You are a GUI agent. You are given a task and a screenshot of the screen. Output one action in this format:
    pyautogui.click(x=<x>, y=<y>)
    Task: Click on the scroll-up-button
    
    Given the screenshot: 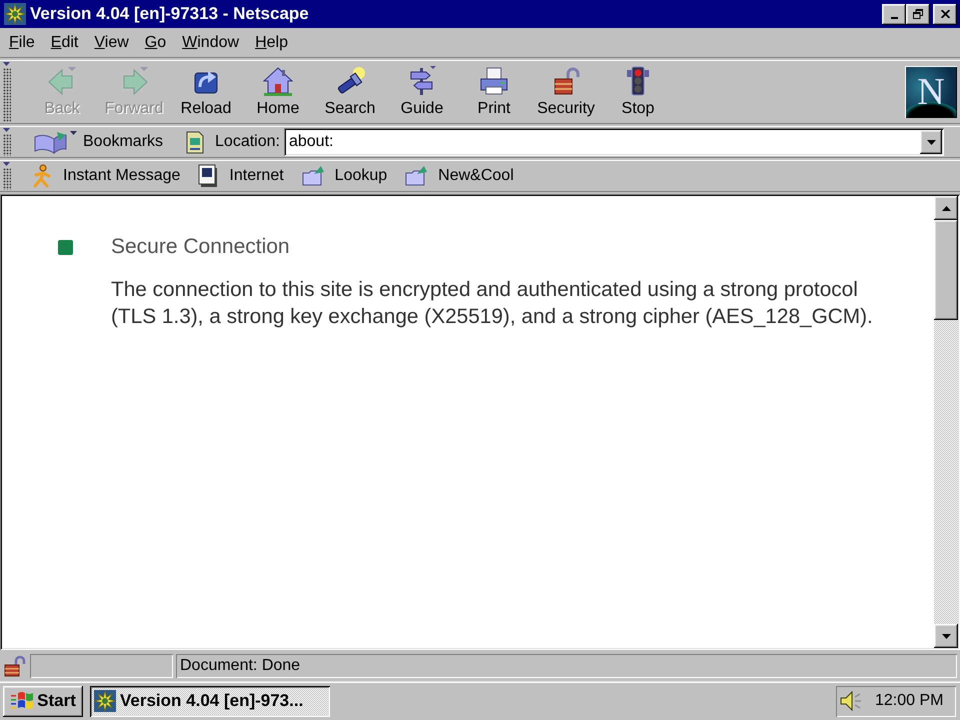 What is the action you would take?
    pyautogui.click(x=946, y=208)
    